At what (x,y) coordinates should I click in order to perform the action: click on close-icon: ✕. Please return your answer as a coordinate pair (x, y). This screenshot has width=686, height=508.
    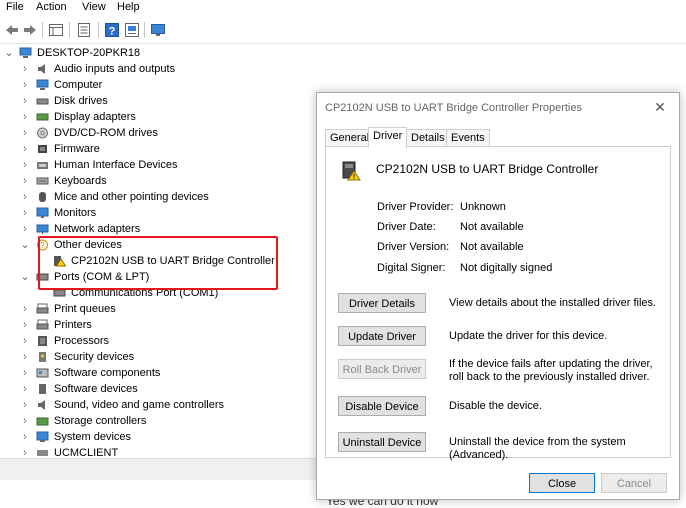
    Looking at the image, I should click on (660, 107).